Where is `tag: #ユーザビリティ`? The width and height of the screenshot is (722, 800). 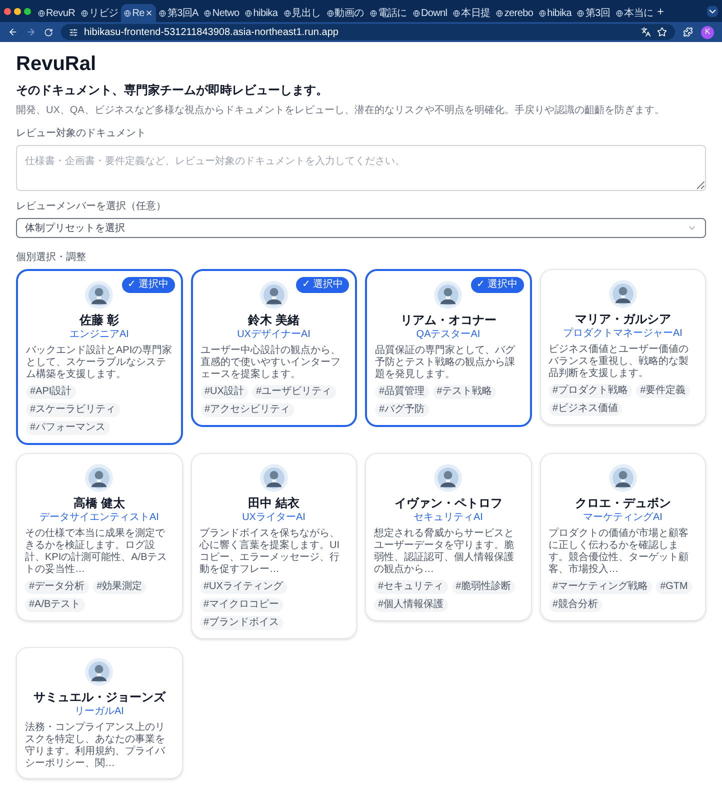 tag: #ユーザビリティ is located at coordinates (294, 392).